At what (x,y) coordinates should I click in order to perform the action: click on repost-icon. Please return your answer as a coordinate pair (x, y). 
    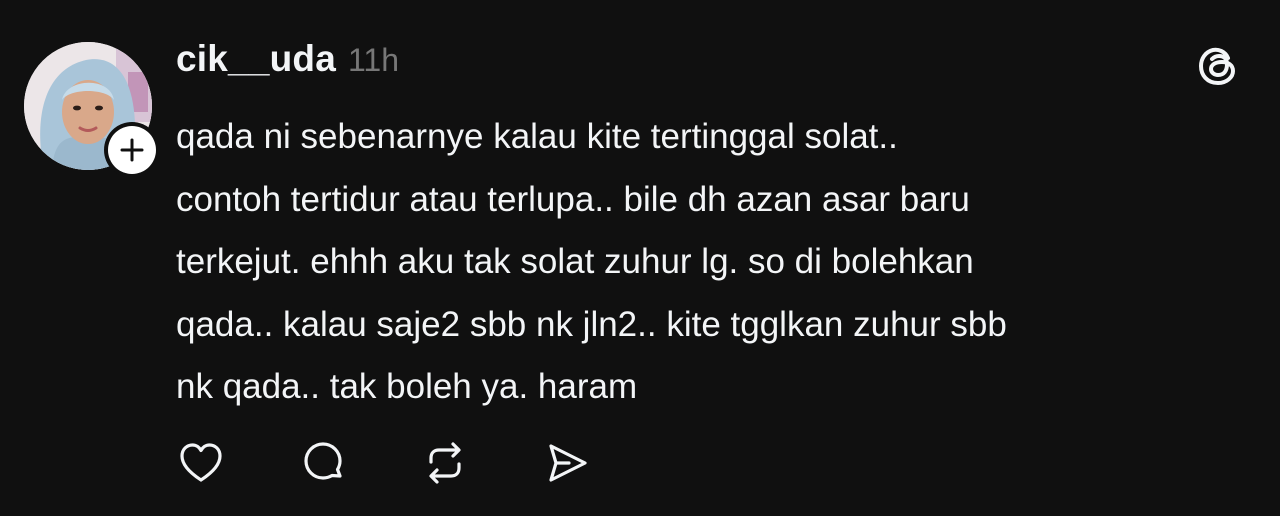
    Looking at the image, I should click on (445, 463).